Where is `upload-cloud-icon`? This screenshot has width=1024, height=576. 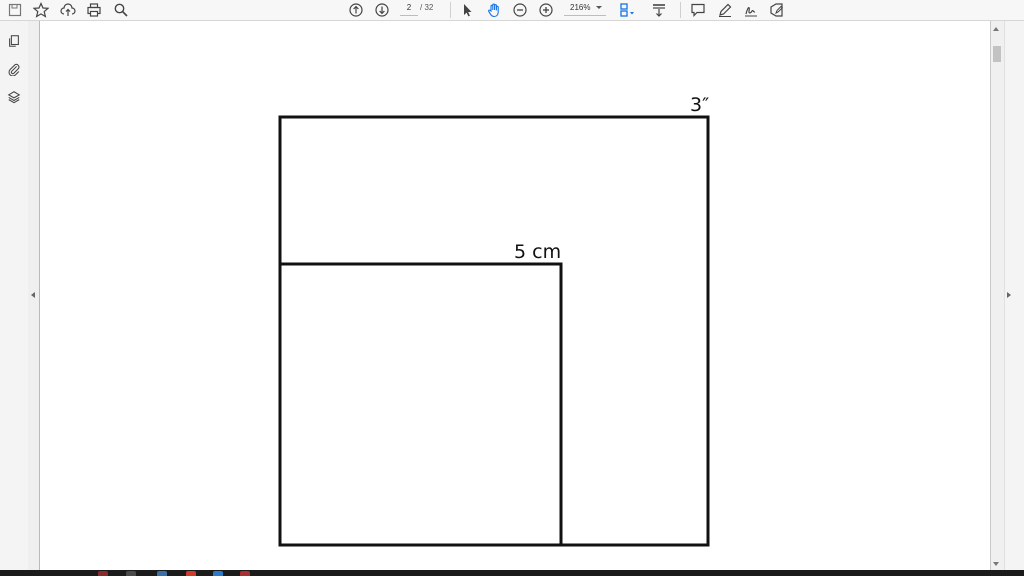
upload-cloud-icon is located at coordinates (68, 10).